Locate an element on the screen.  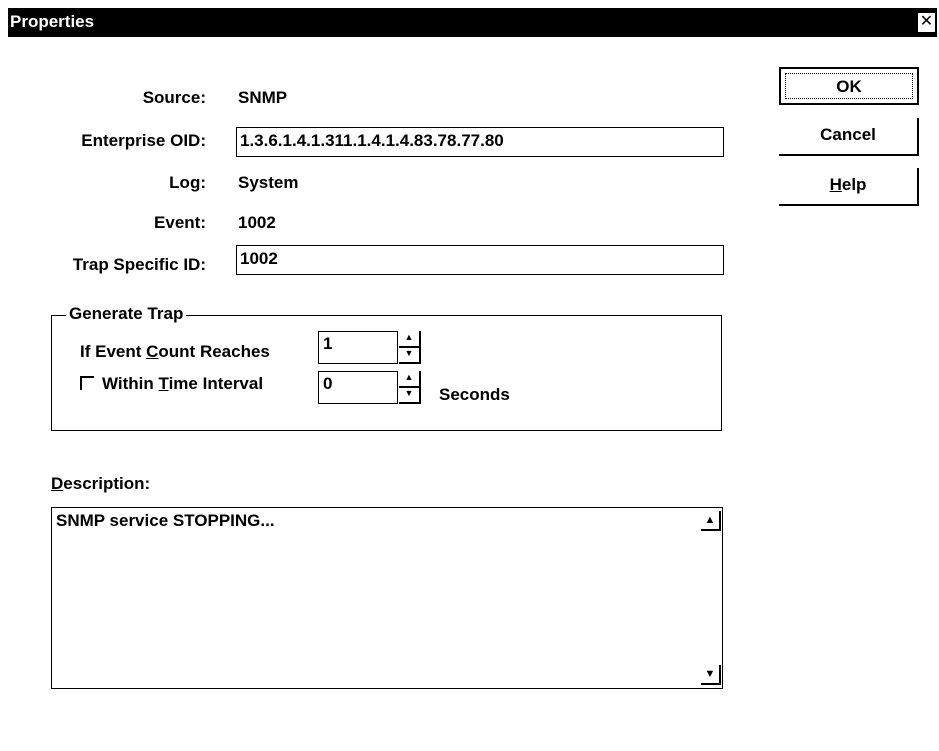
interval-label-post: ime Interval is located at coordinates (216, 383).